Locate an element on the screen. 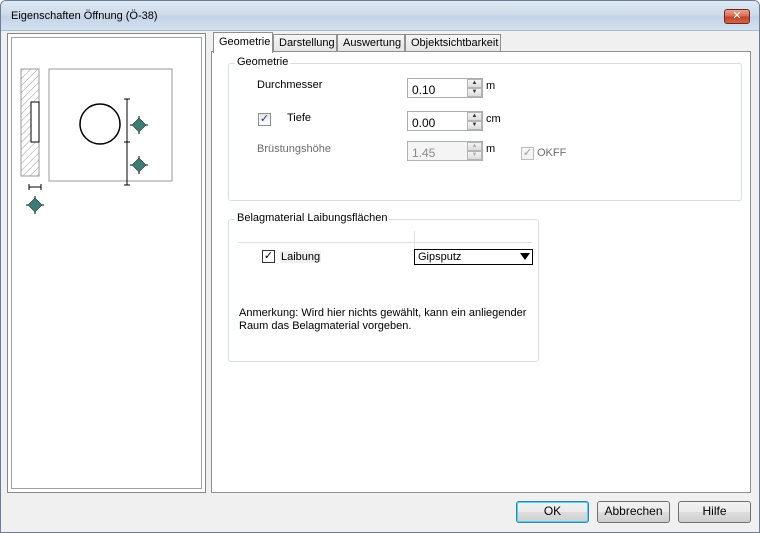  material-select: Gipsputz is located at coordinates (473, 257).